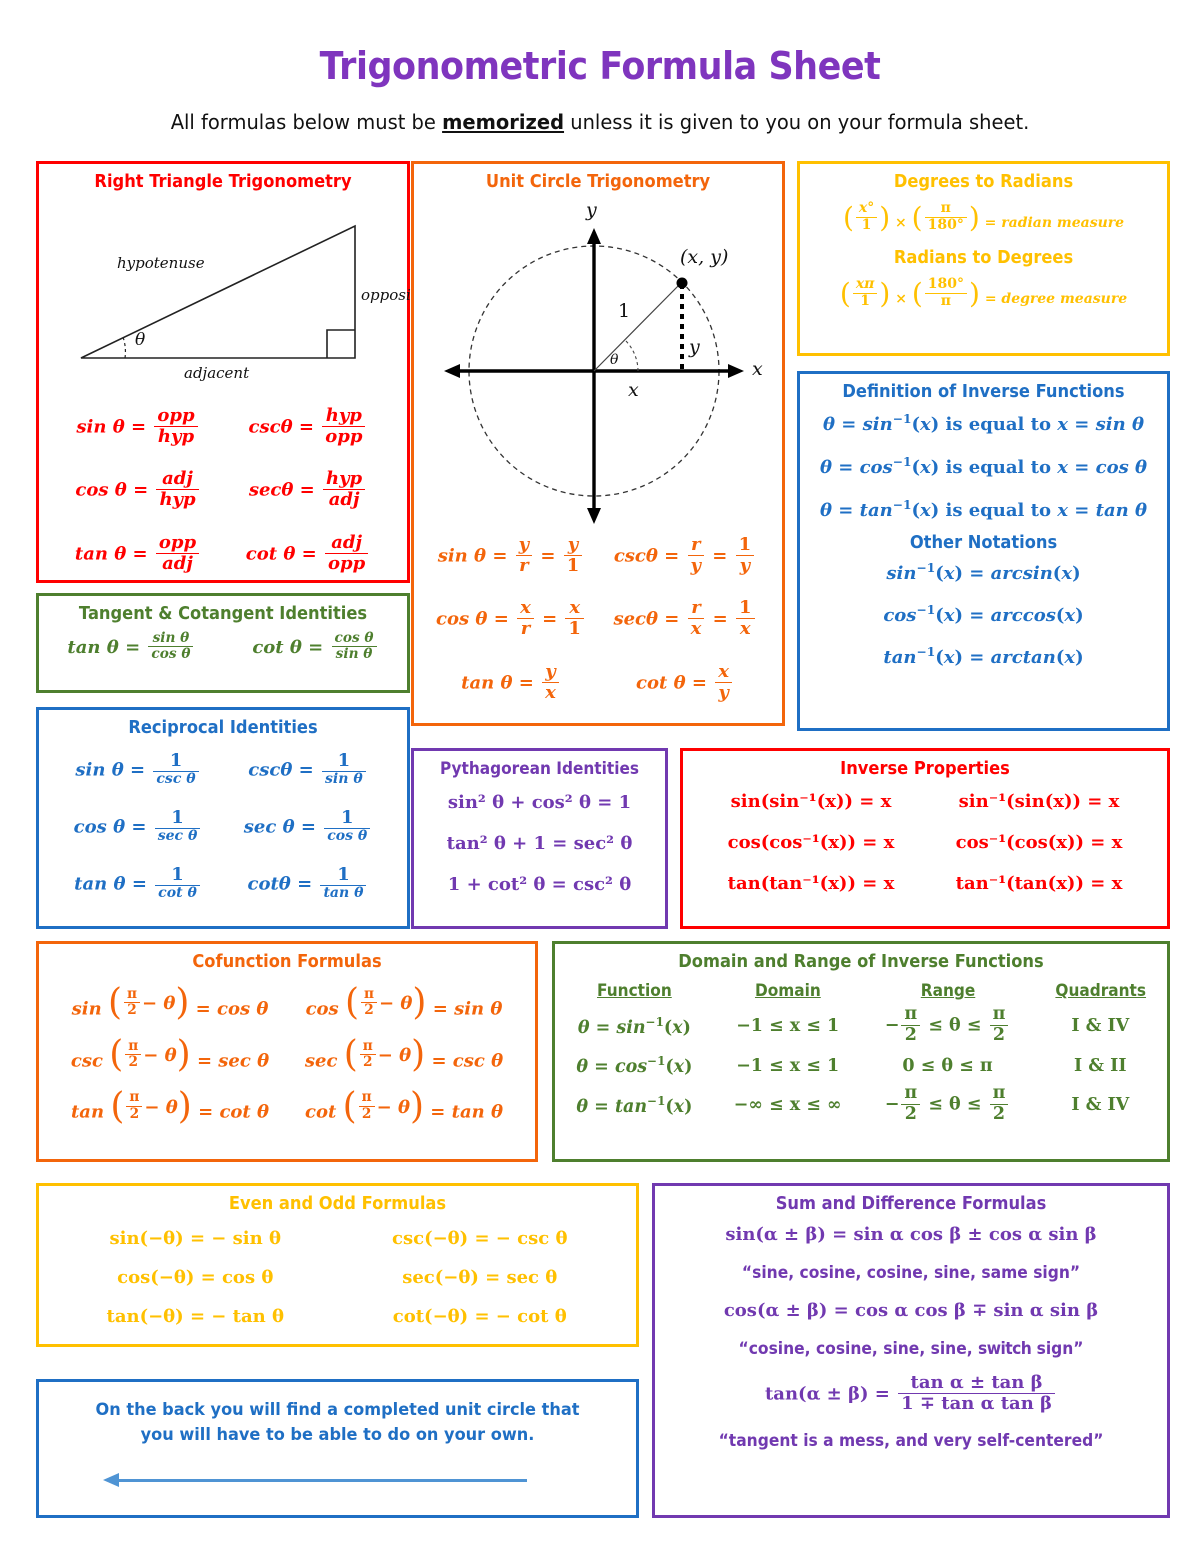 The image size is (1200, 1553). I want to click on rt-cos-den: hyp, so click(177, 499).